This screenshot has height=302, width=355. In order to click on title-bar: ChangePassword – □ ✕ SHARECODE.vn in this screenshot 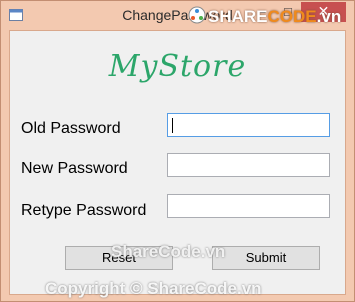, I will do `click(177, 15)`.